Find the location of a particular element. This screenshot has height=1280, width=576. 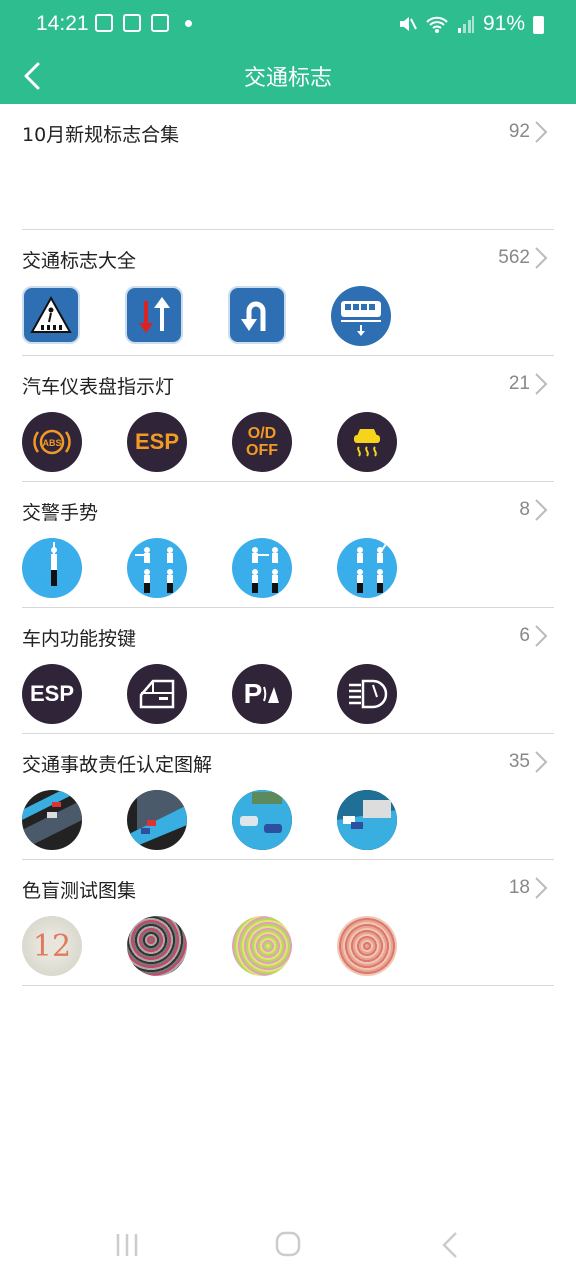

police-gesture-turn-icon is located at coordinates (157, 568).